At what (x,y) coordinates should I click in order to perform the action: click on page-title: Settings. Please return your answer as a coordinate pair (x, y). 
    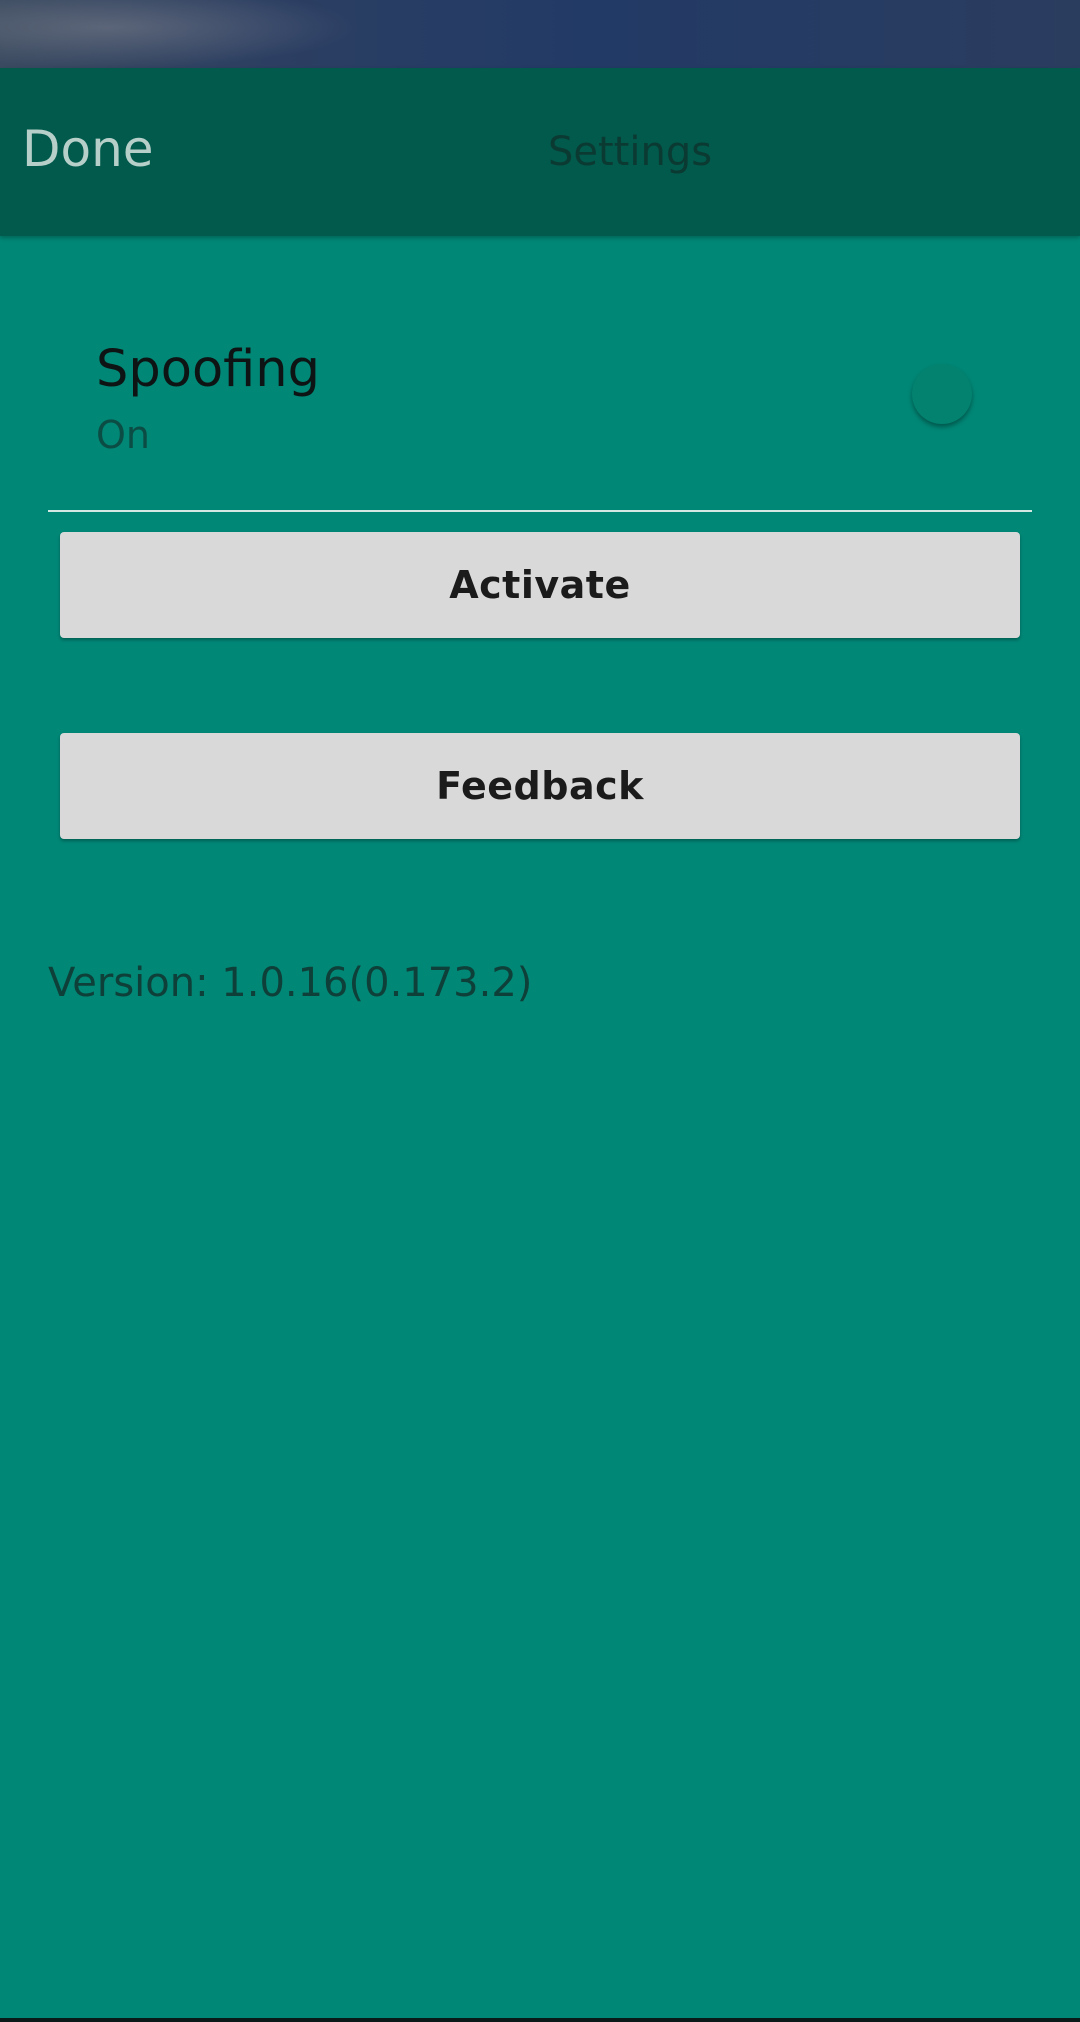
    Looking at the image, I should click on (630, 152).